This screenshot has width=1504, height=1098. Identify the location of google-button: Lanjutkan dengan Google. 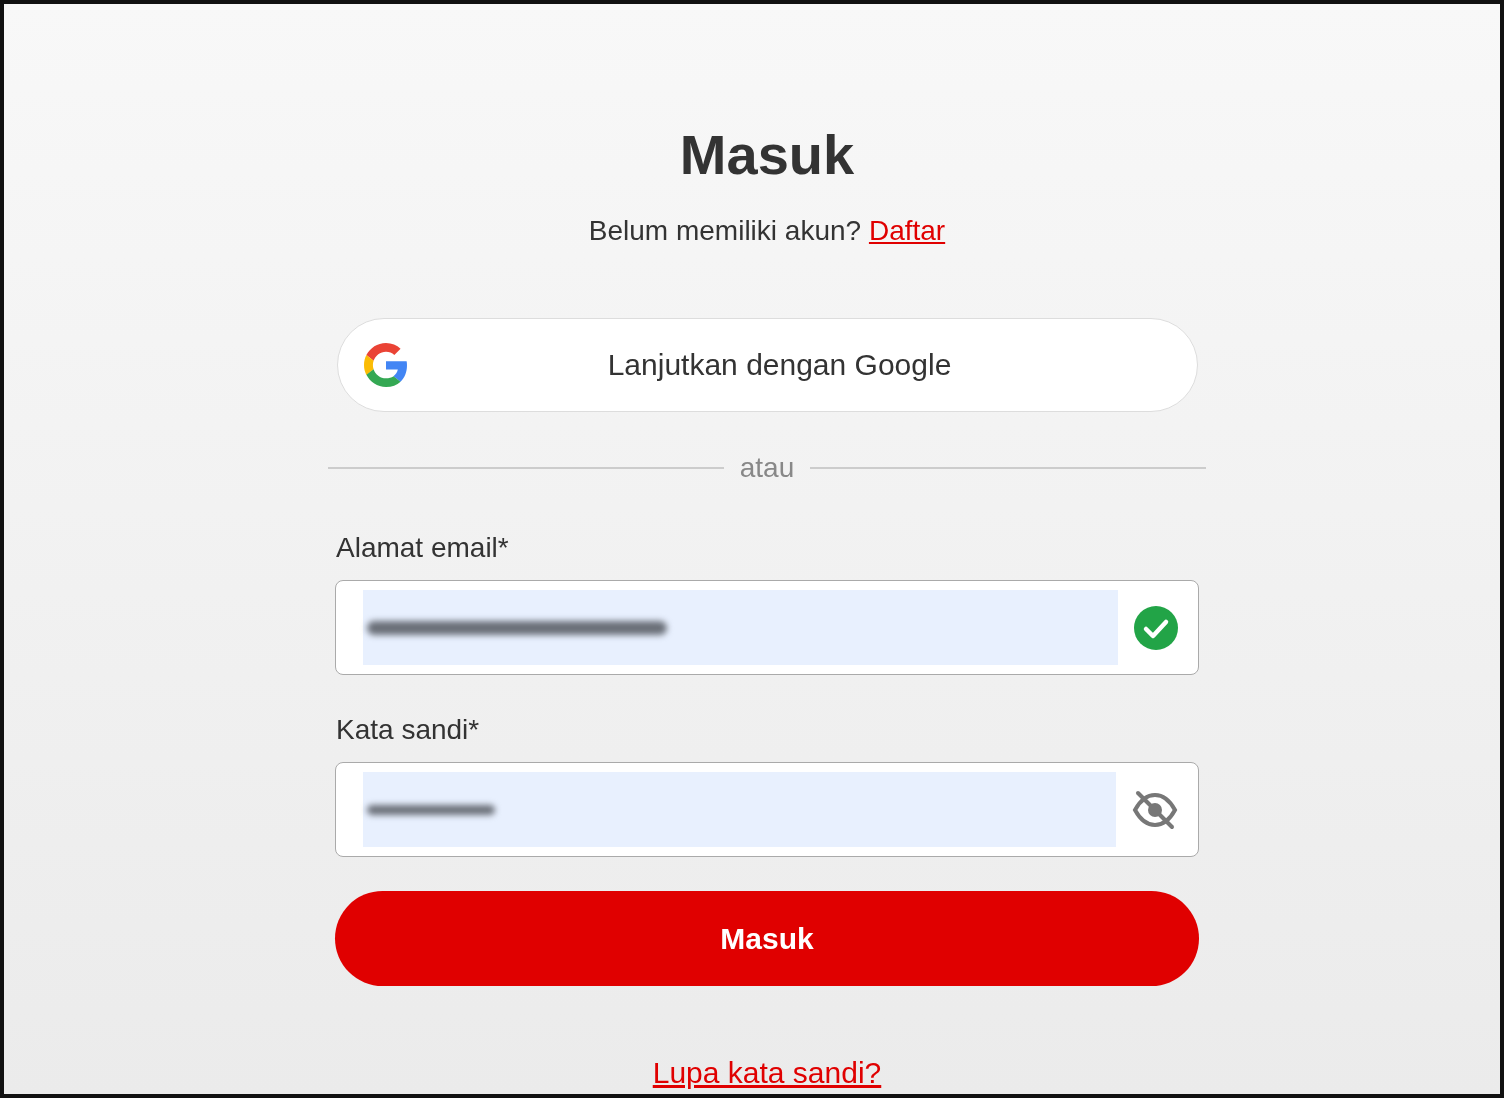
(767, 365).